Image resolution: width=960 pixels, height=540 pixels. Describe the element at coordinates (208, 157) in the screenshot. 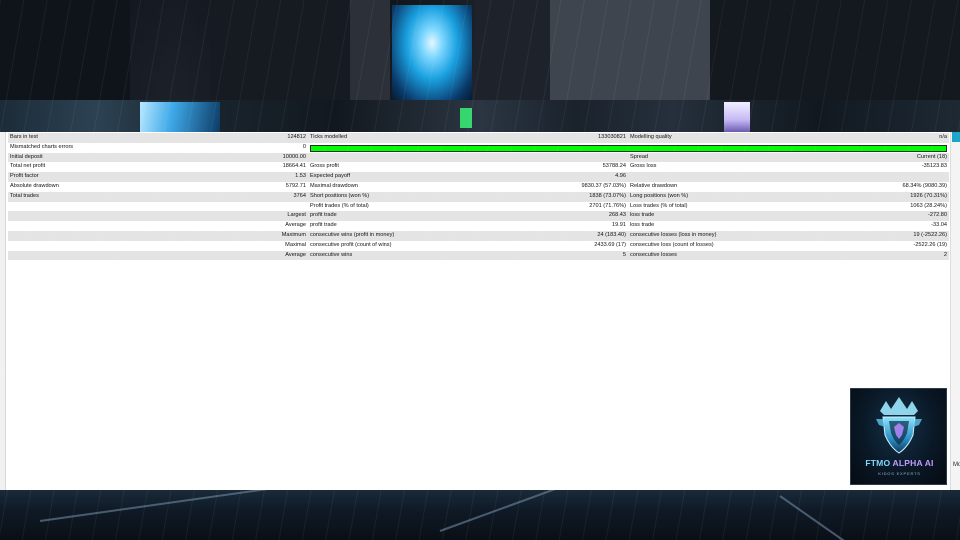

I see `cell-value: 10000.00` at that location.